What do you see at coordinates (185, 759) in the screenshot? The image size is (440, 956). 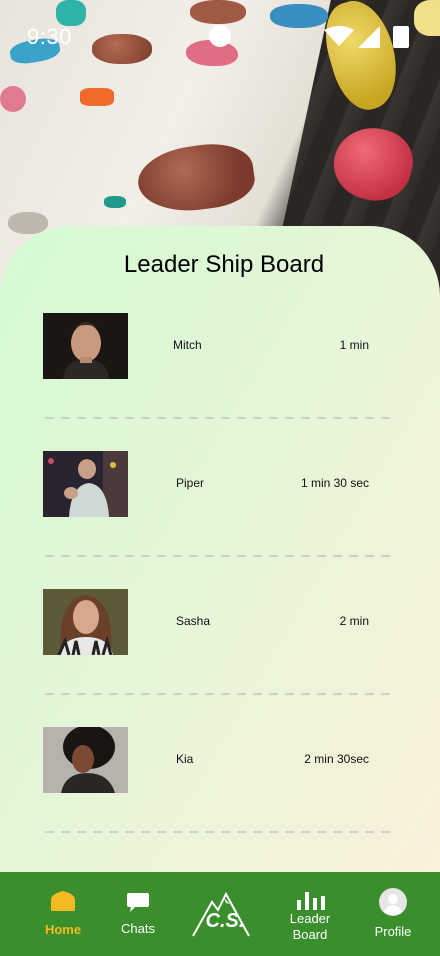 I see `player-name: Kia` at bounding box center [185, 759].